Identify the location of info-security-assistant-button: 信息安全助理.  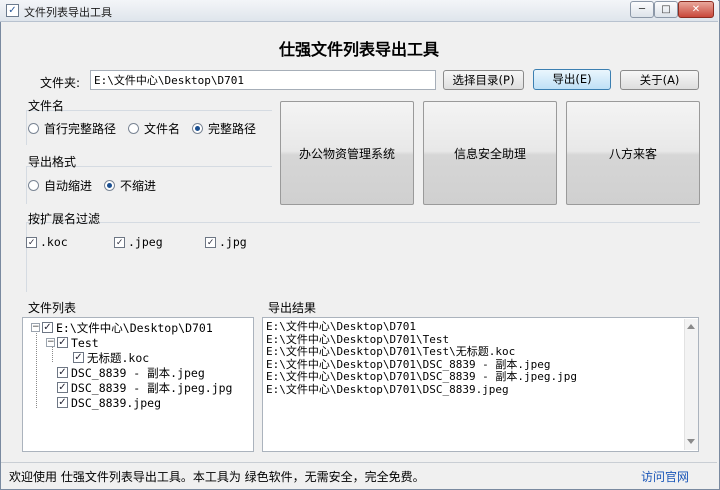
(490, 153).